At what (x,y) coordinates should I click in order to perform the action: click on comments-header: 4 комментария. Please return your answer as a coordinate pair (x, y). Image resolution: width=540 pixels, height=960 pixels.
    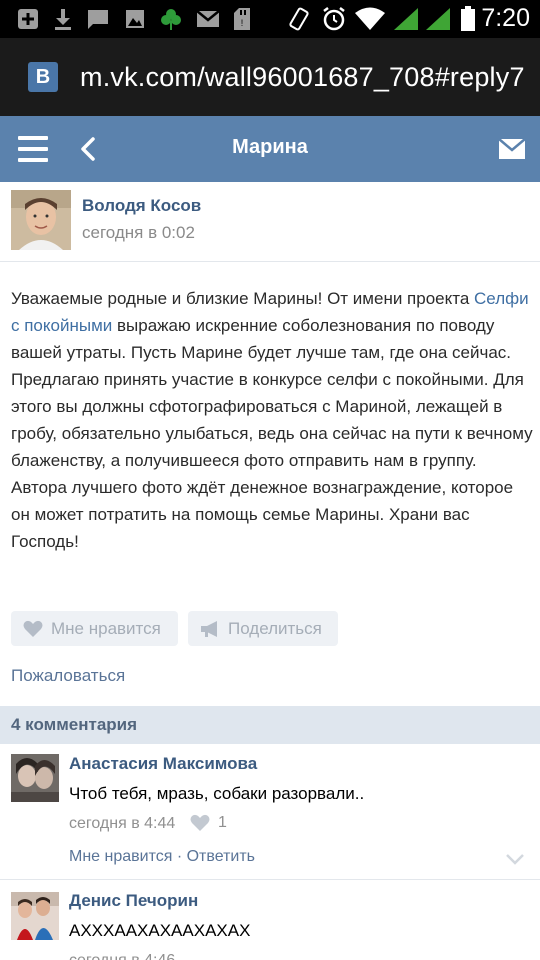
    Looking at the image, I should click on (270, 725).